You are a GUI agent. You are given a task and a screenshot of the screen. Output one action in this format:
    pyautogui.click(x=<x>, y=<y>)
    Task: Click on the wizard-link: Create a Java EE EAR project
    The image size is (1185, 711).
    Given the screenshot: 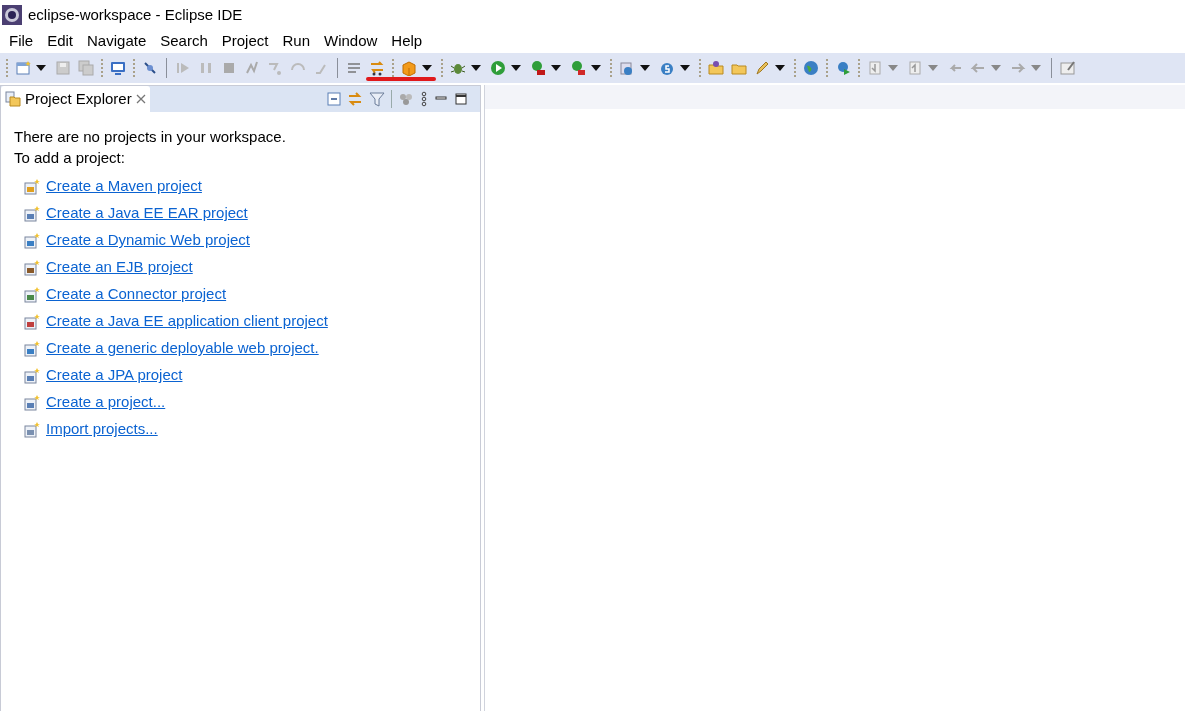 What is the action you would take?
    pyautogui.click(x=147, y=213)
    